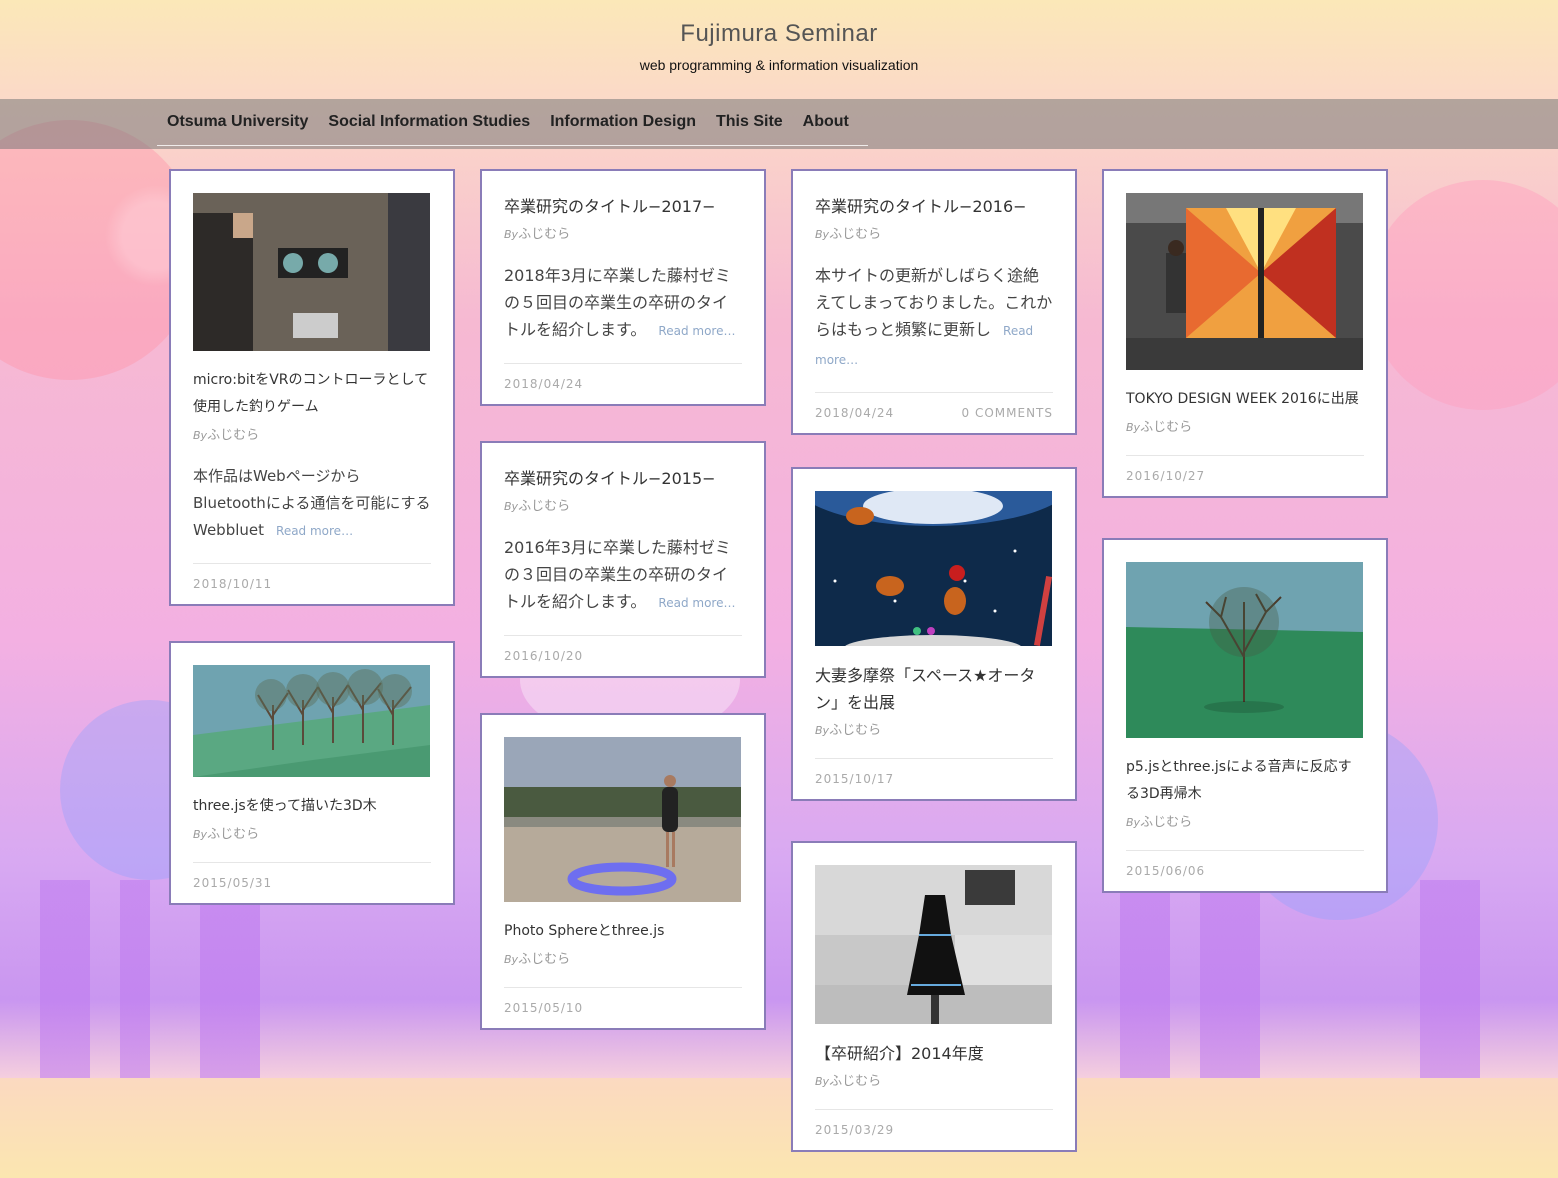  What do you see at coordinates (623, 122) in the screenshot?
I see `nav-item-information-design: Information Design` at bounding box center [623, 122].